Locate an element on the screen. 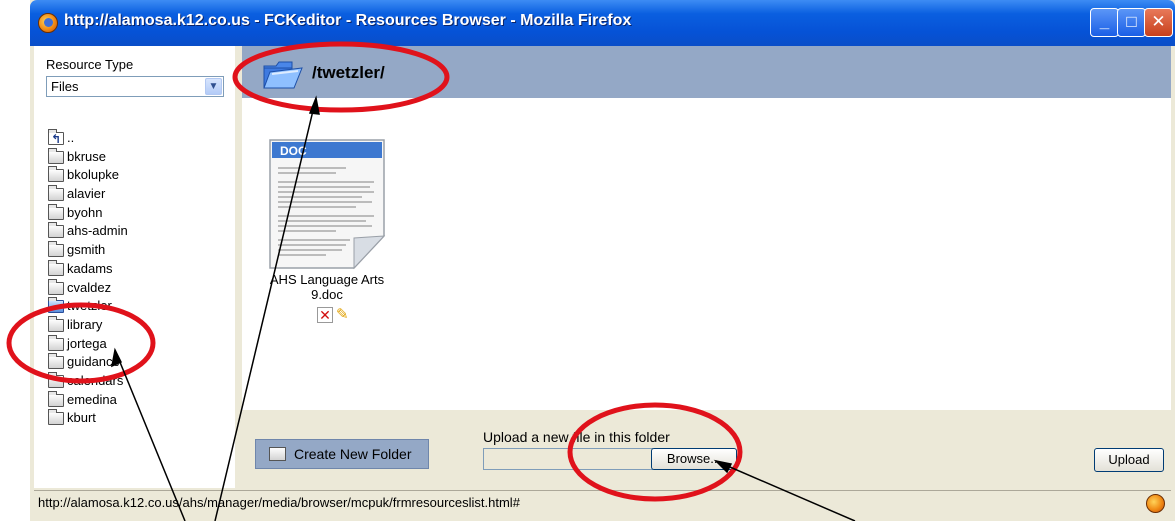 This screenshot has width=1175, height=521. folder-label: kadams is located at coordinates (90, 268).